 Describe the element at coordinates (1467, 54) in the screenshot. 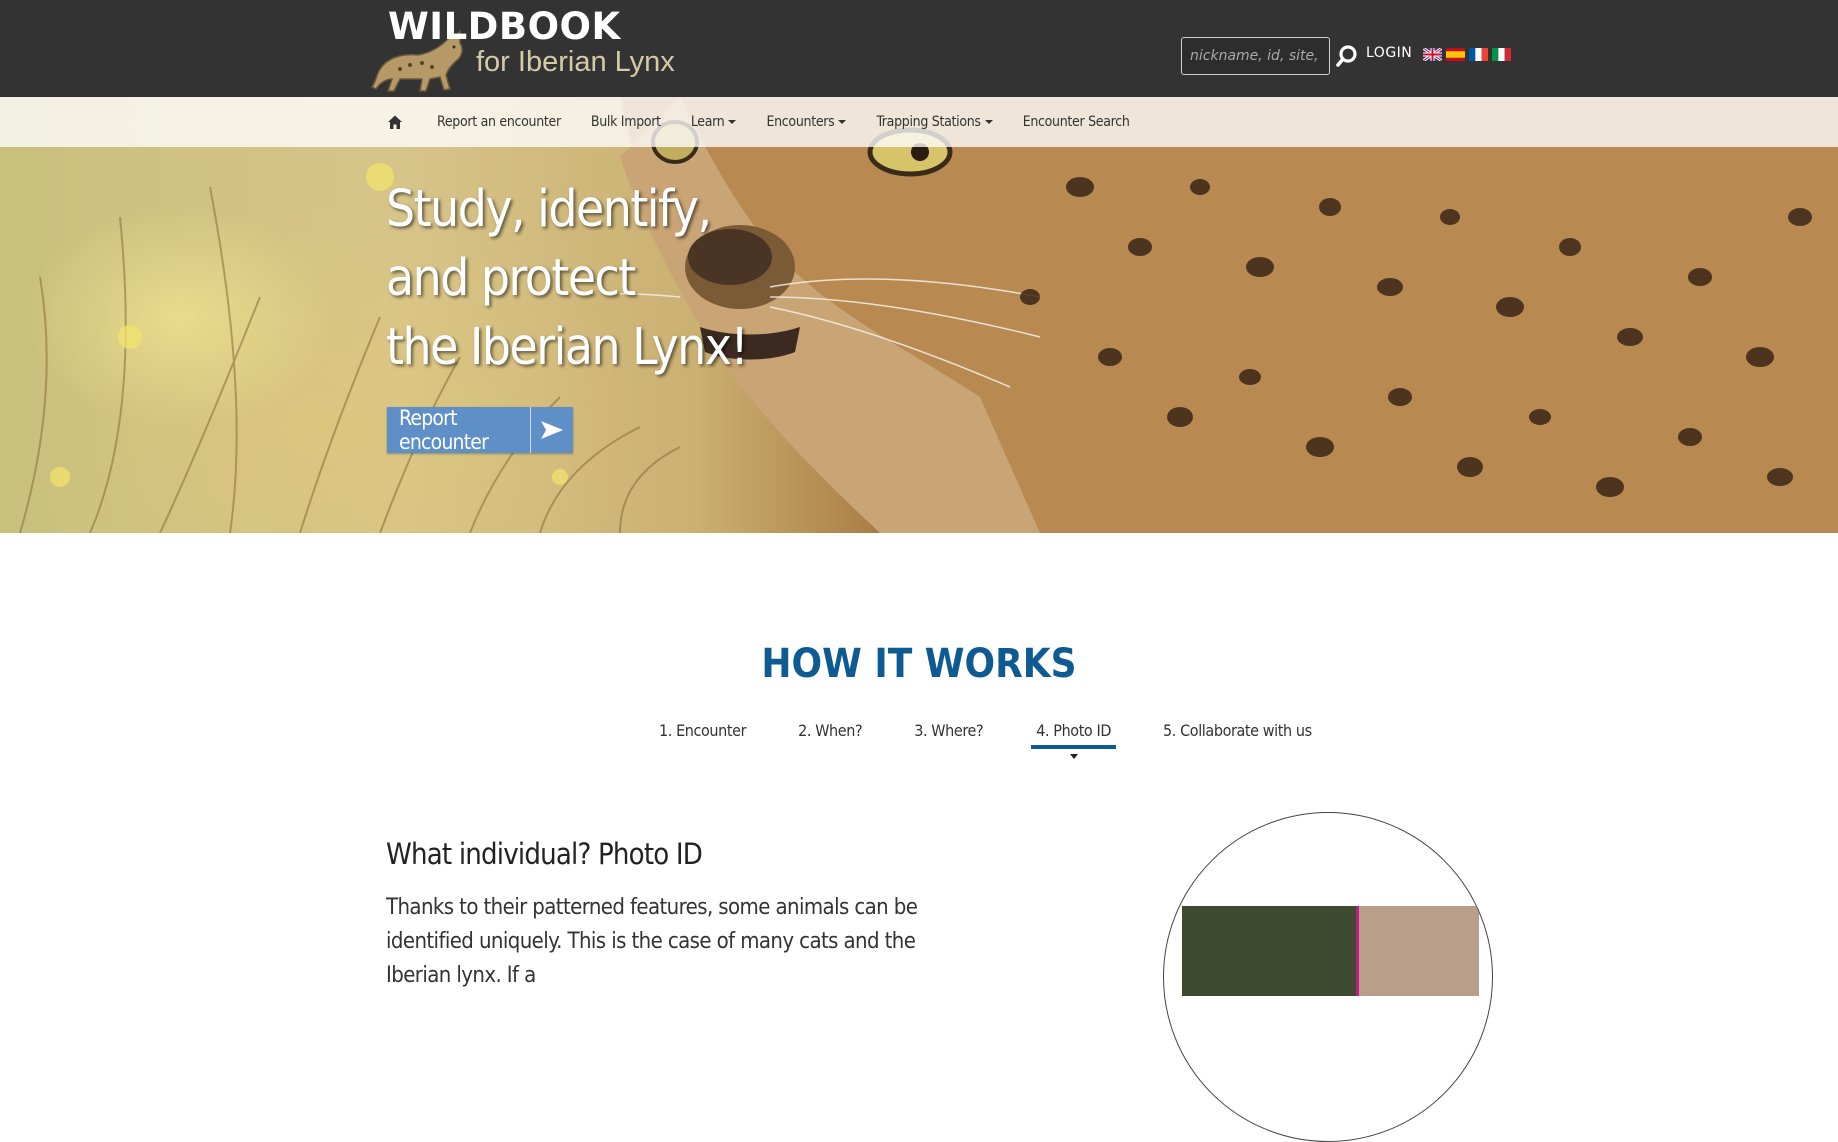

I see `language-selector` at that location.